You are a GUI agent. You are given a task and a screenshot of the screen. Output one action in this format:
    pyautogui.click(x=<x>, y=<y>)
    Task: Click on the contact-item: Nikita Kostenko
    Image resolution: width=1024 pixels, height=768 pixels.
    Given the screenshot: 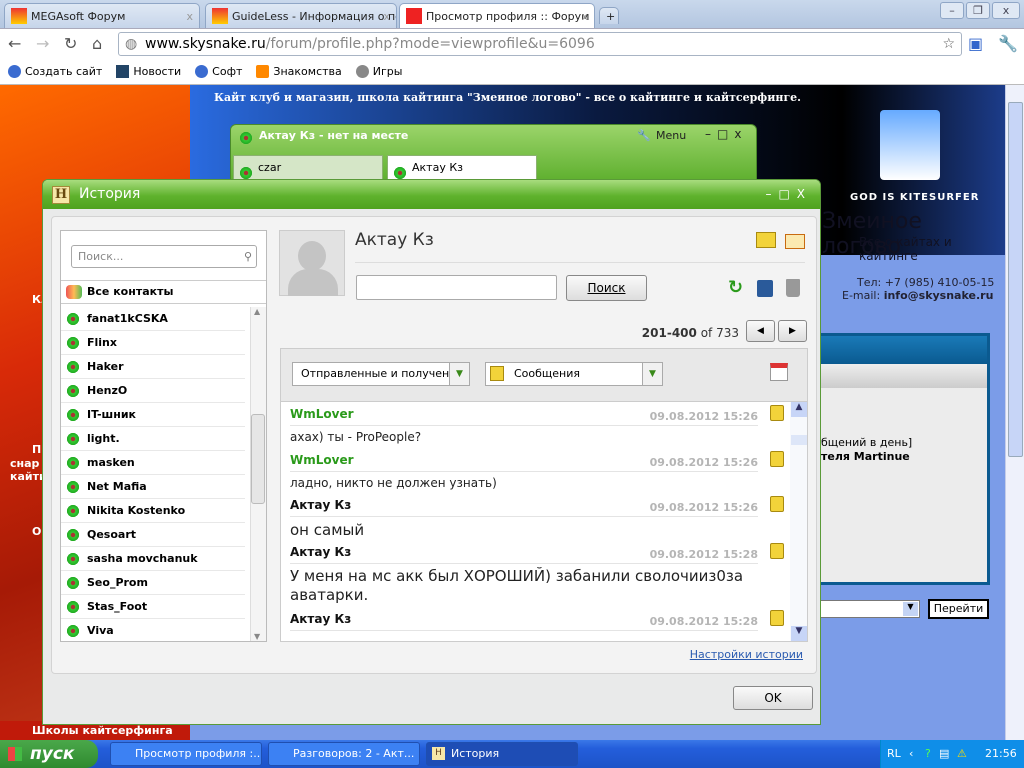 What is the action you would take?
    pyautogui.click(x=153, y=511)
    